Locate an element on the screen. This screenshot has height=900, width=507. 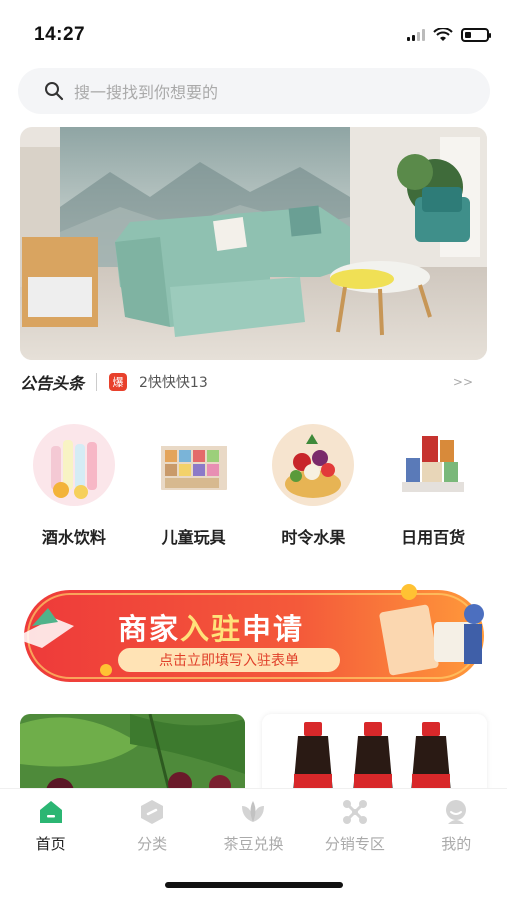
home-icon is located at coordinates (51, 812).